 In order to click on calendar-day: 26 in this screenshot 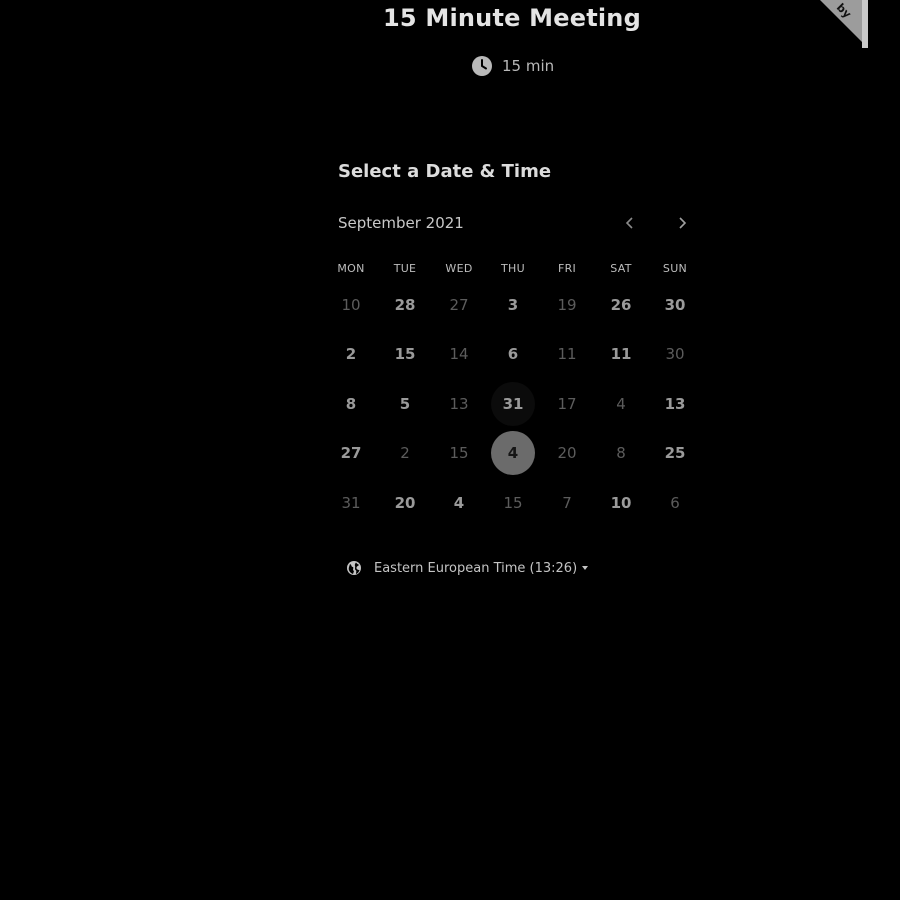, I will do `click(621, 305)`.